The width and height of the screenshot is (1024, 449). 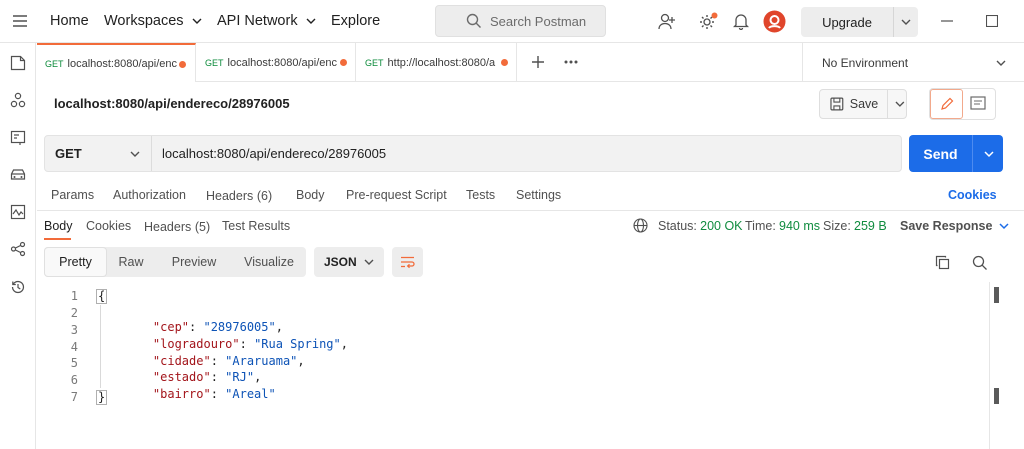 I want to click on tab-label: http://localhost:8080/a, so click(x=441, y=62).